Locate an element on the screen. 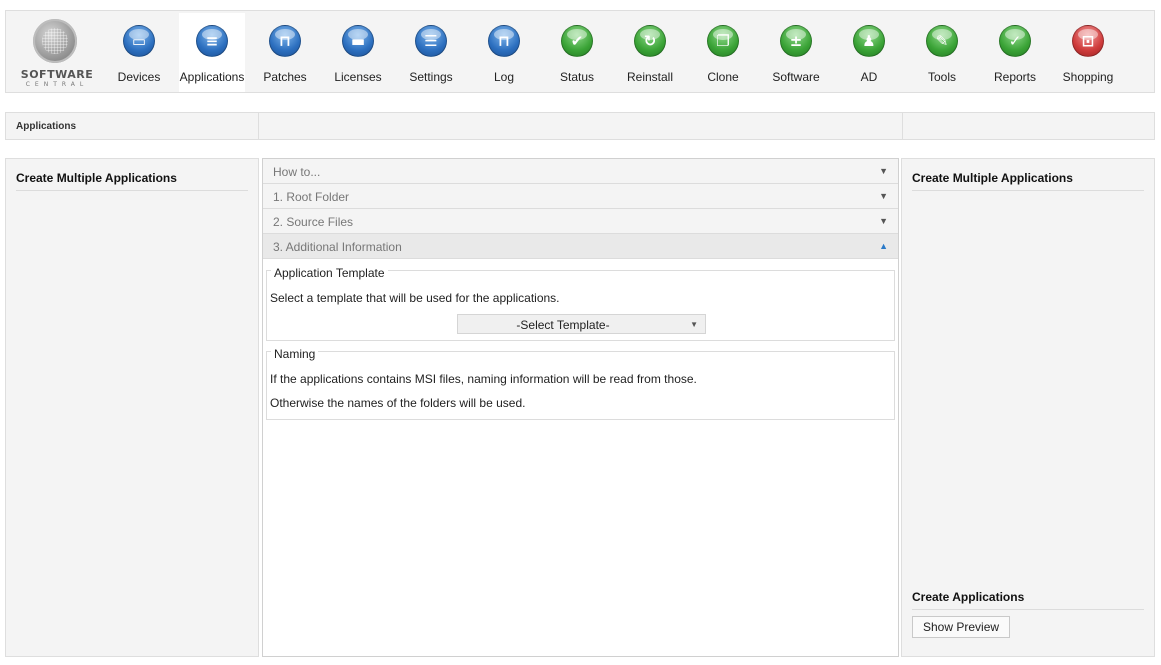 Image resolution: width=1161 pixels, height=665 pixels. refresh-icon-glyph: ↻ is located at coordinates (650, 41).